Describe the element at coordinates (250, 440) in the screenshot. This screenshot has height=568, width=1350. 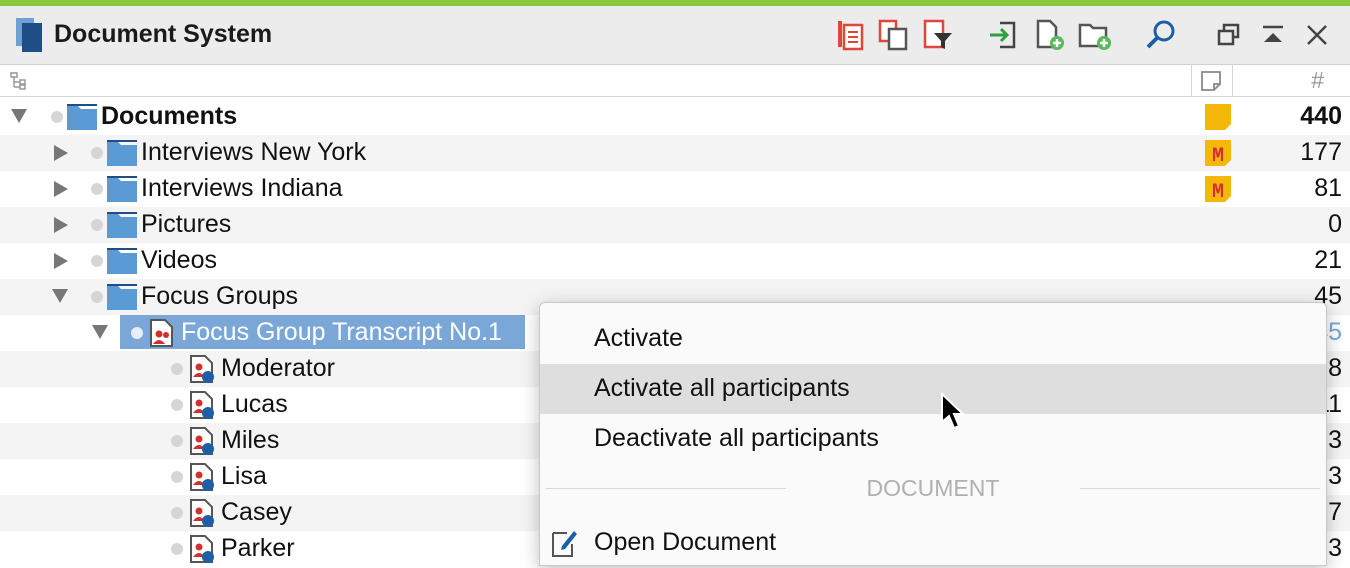
I see `tree-row-label: Miles` at that location.